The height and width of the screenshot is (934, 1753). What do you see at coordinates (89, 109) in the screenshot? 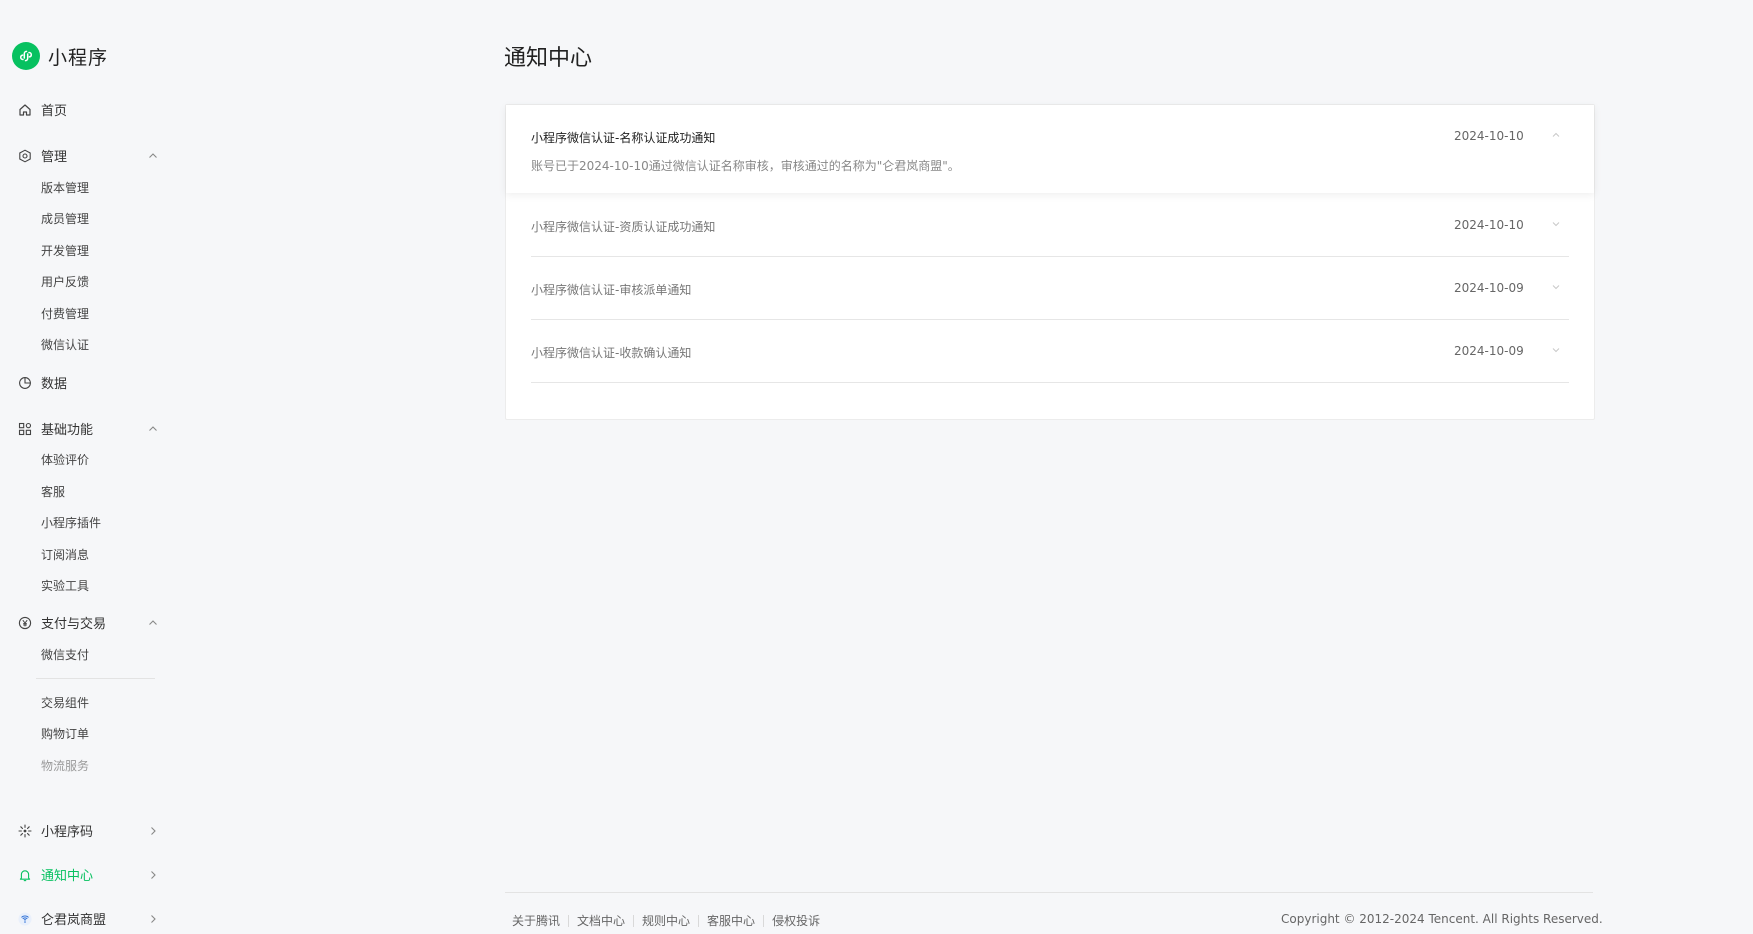
I see `sidebar-item-home: 首页` at bounding box center [89, 109].